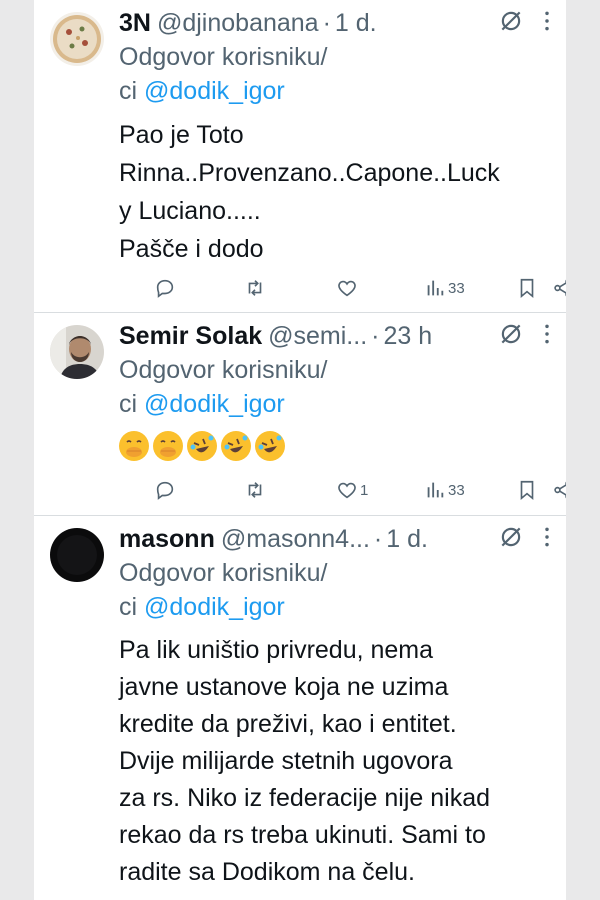  Describe the element at coordinates (284, 687) in the screenshot. I see `tweet-text-line: javne ustanove koja ne uzima` at that location.